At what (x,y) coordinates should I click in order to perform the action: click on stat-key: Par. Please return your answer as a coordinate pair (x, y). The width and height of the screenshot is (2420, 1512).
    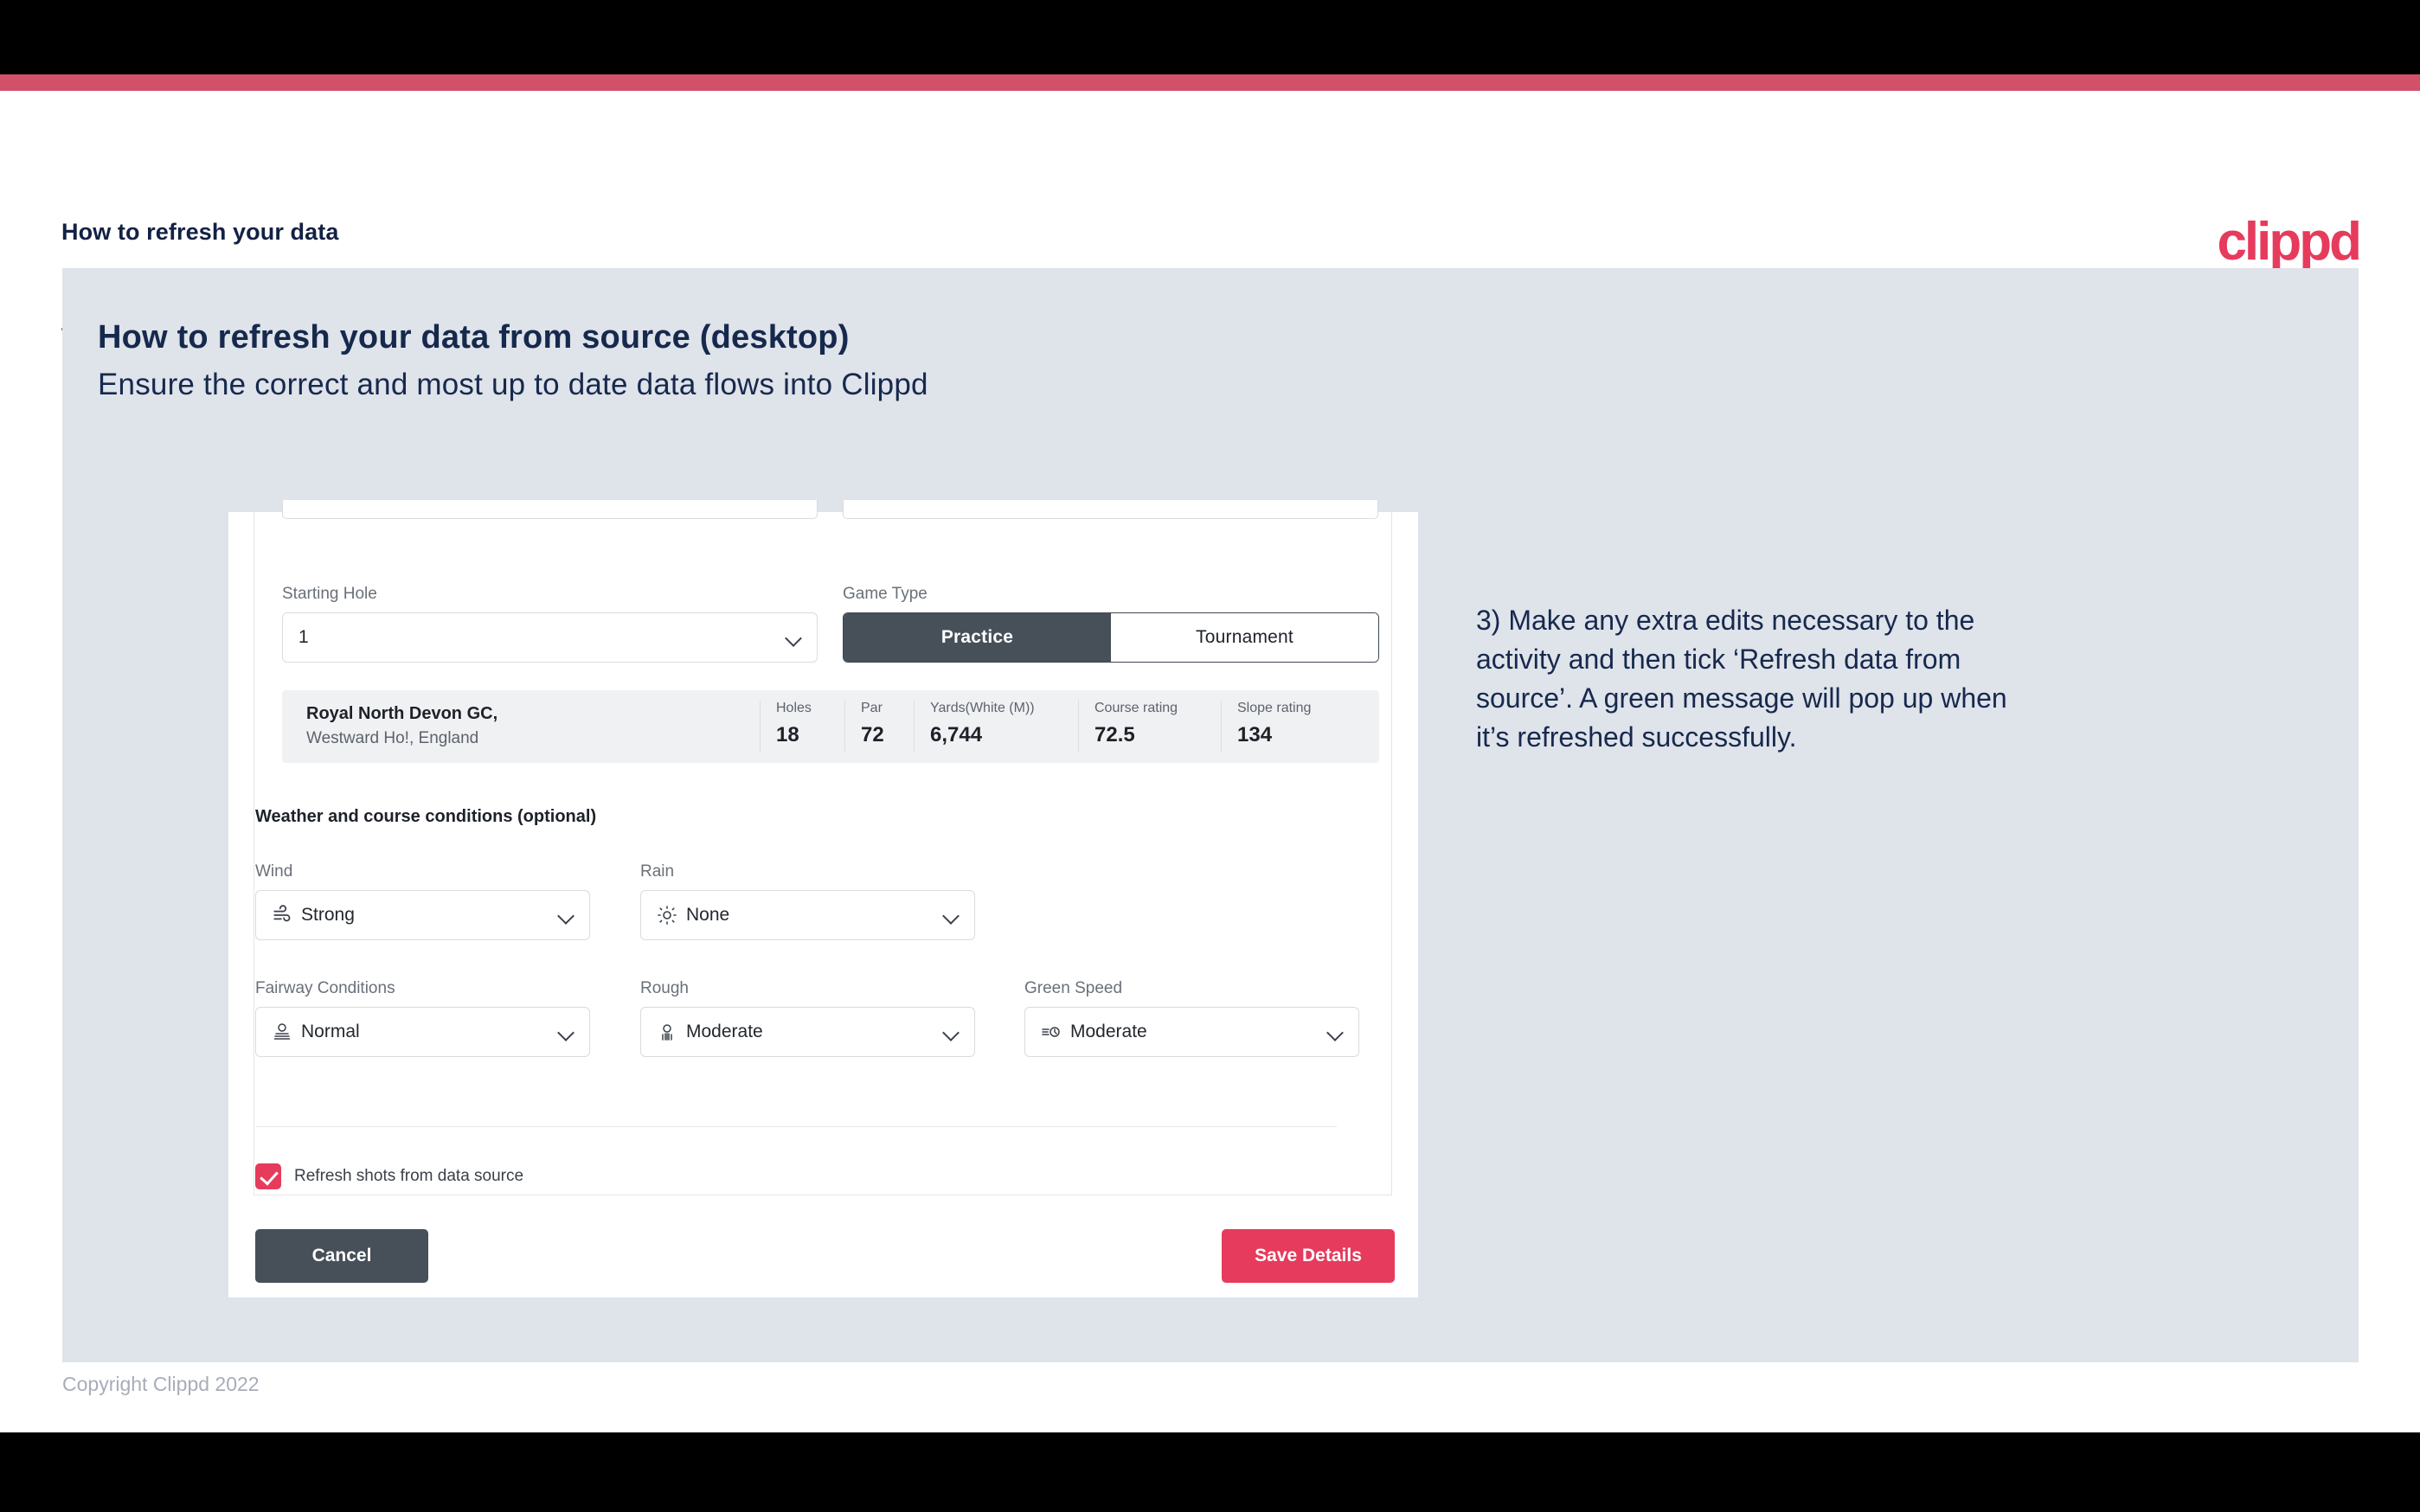
    Looking at the image, I should click on (872, 708).